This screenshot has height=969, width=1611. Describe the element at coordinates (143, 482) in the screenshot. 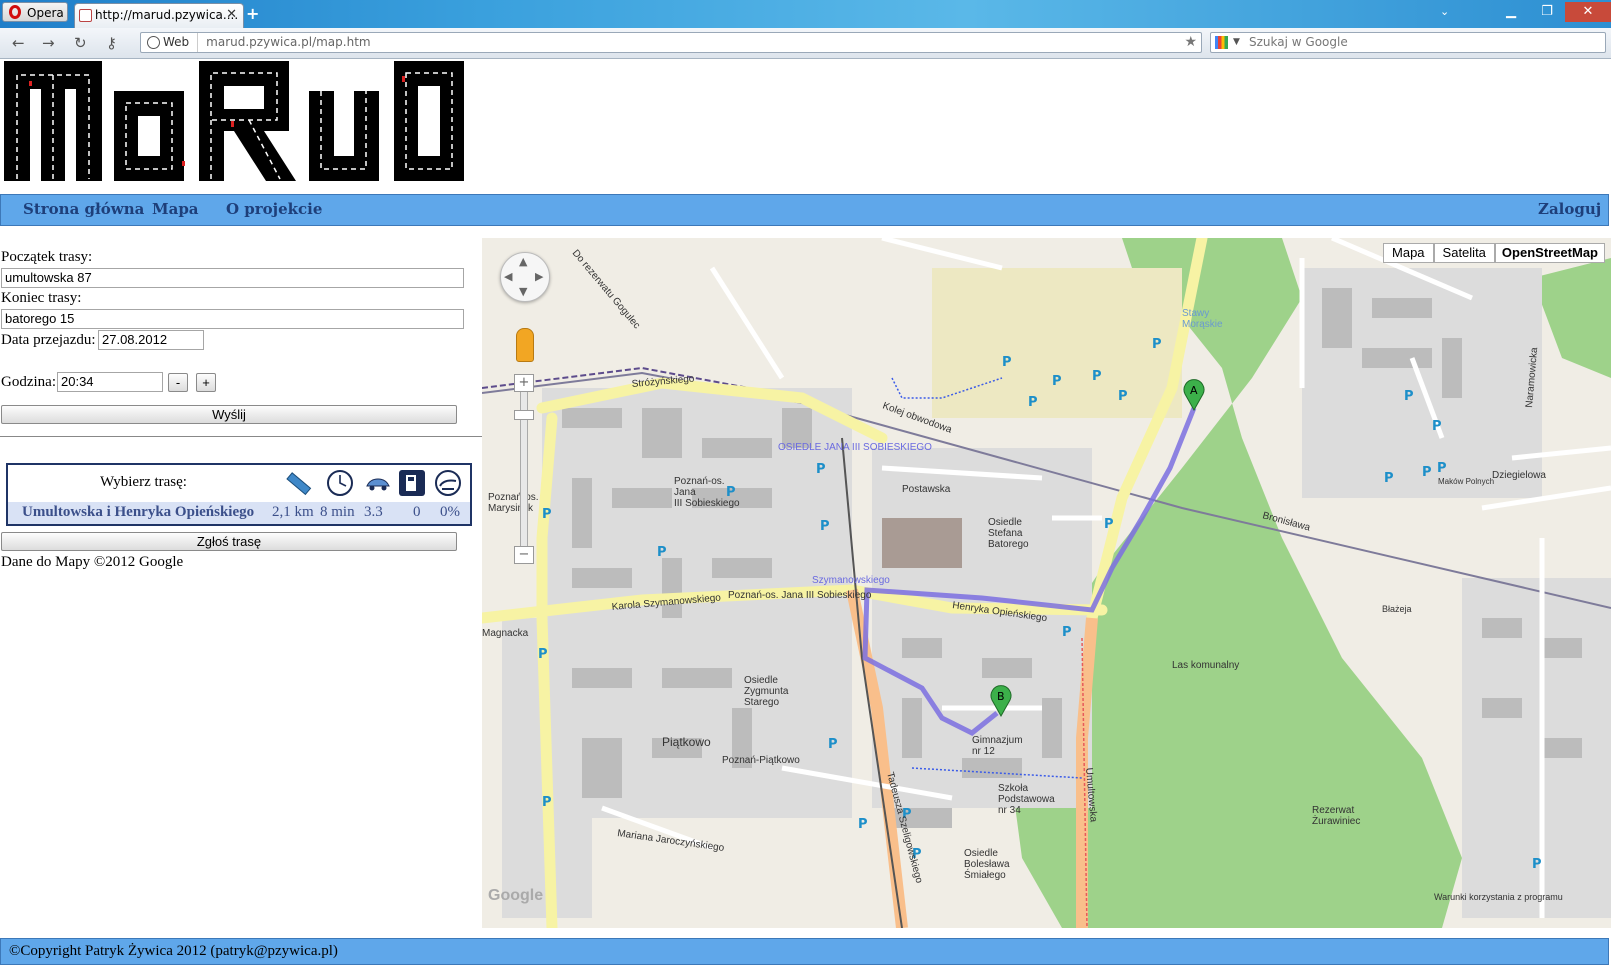

I see `route-table-title: Wybierz trasę:` at that location.